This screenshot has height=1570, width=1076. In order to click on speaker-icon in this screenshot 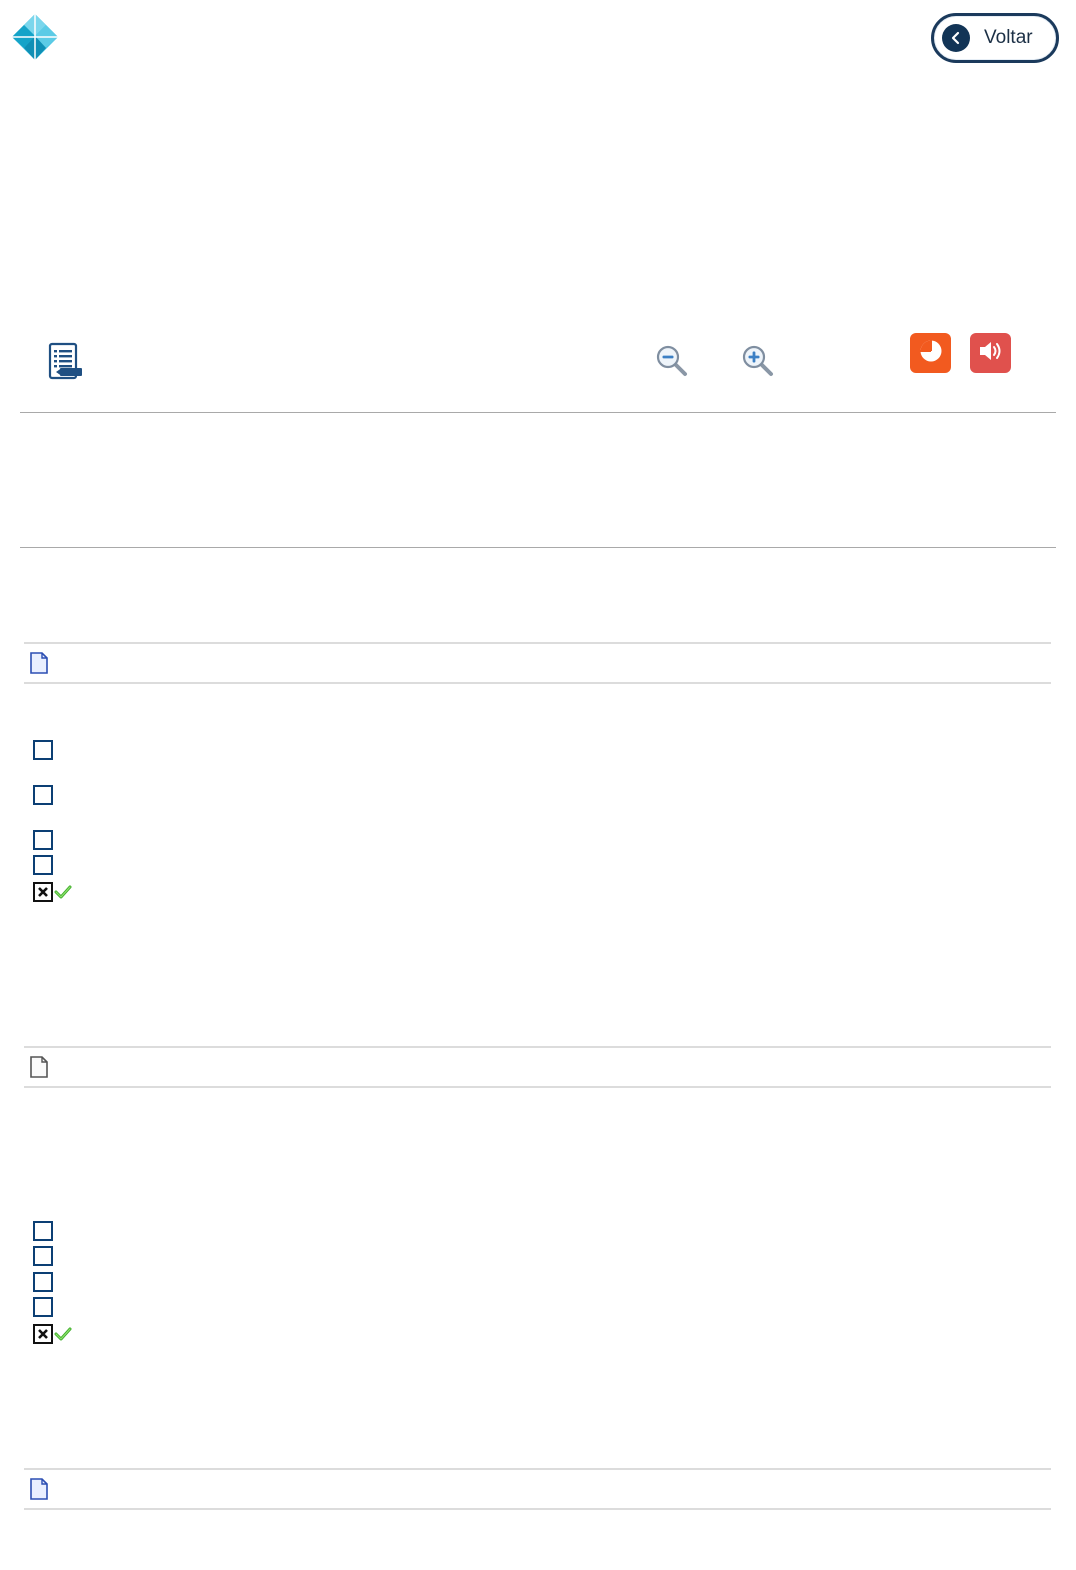, I will do `click(991, 353)`.